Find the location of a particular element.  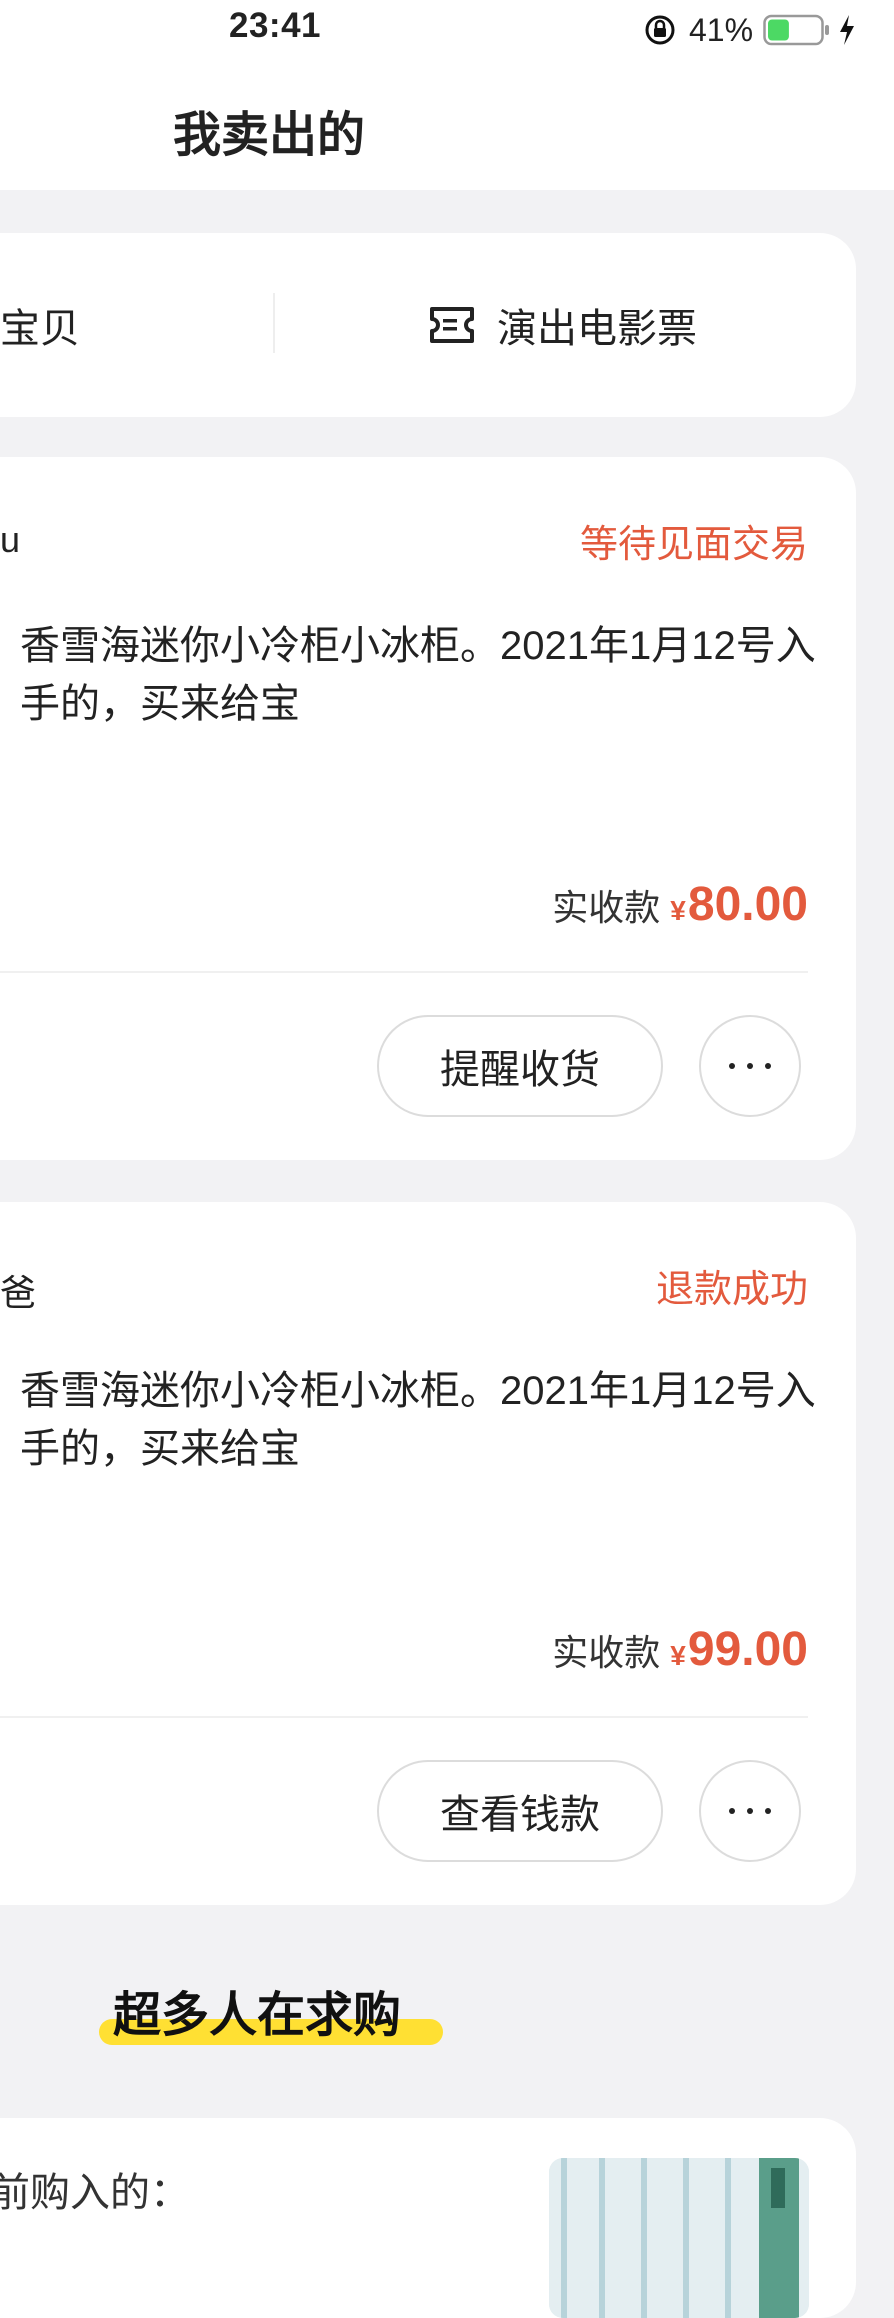

status-time: 23:41 is located at coordinates (275, 25).